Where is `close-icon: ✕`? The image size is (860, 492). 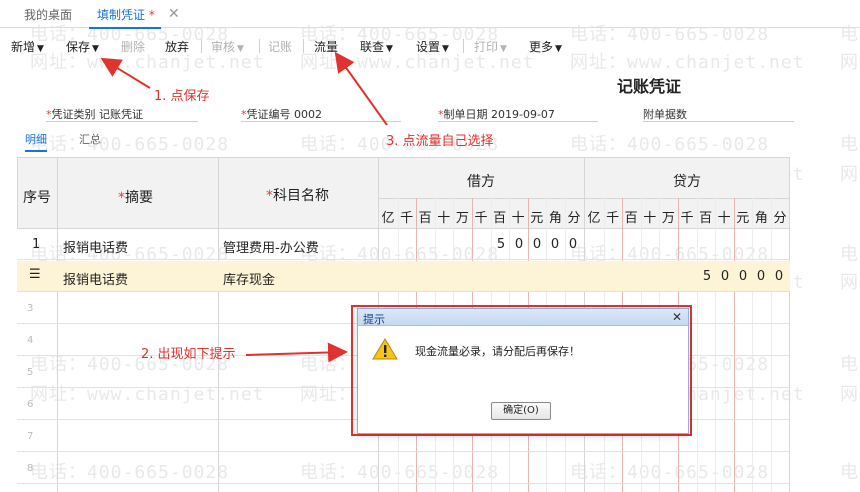
close-icon: ✕ is located at coordinates (677, 317).